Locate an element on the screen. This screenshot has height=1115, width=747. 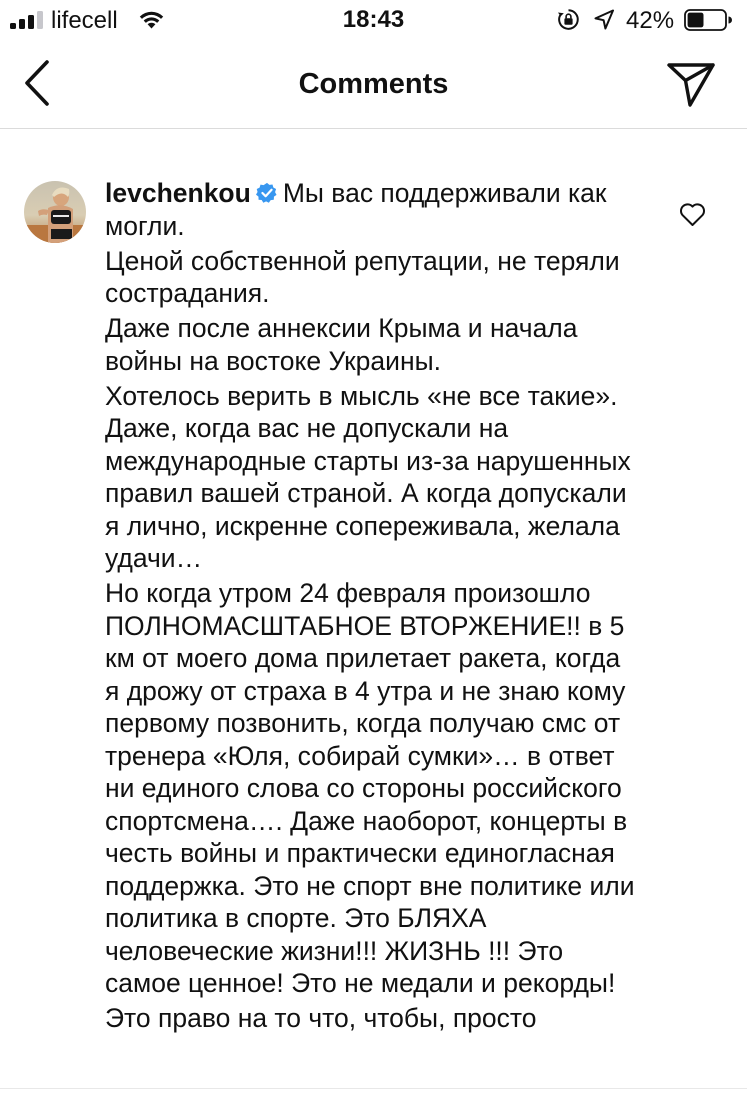
location-arrow-icon is located at coordinates (604, 19).